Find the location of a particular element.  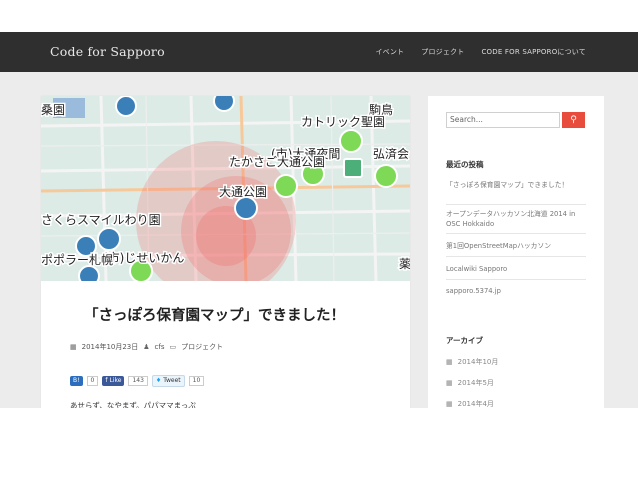

map-label-7: (市)じせいかん is located at coordinates (143, 257).